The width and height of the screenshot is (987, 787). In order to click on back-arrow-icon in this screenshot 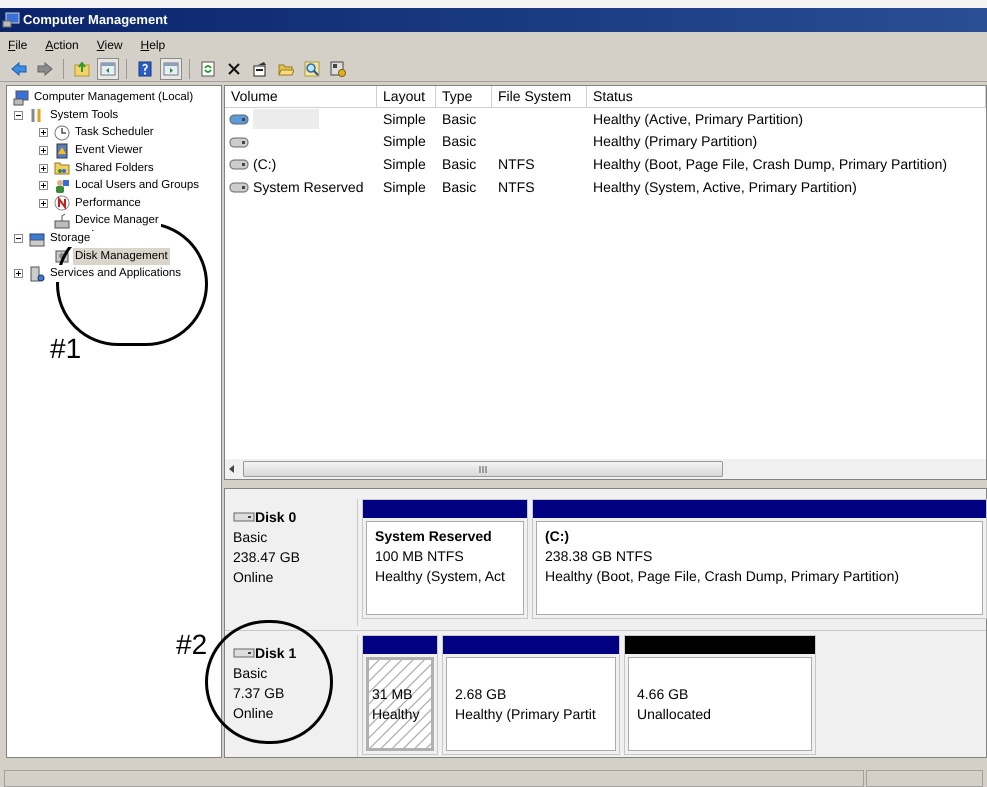, I will do `click(19, 68)`.